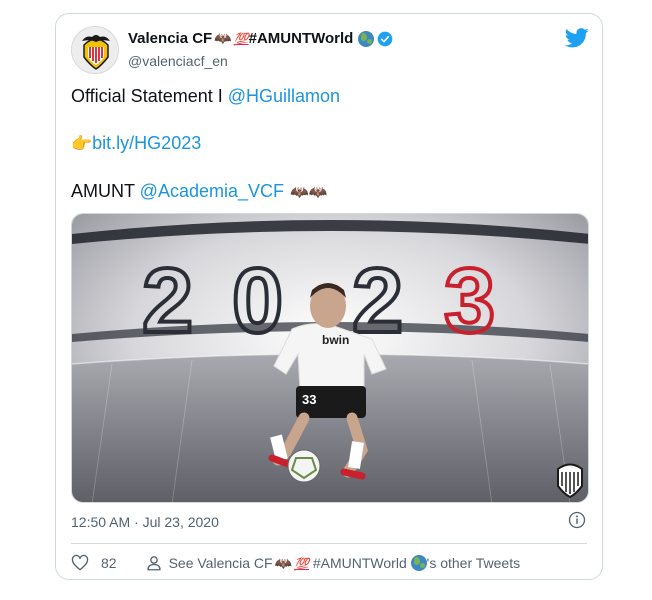 The height and width of the screenshot is (600, 652). What do you see at coordinates (212, 191) in the screenshot?
I see `mention-academia-vcf: @Academia_VCF` at bounding box center [212, 191].